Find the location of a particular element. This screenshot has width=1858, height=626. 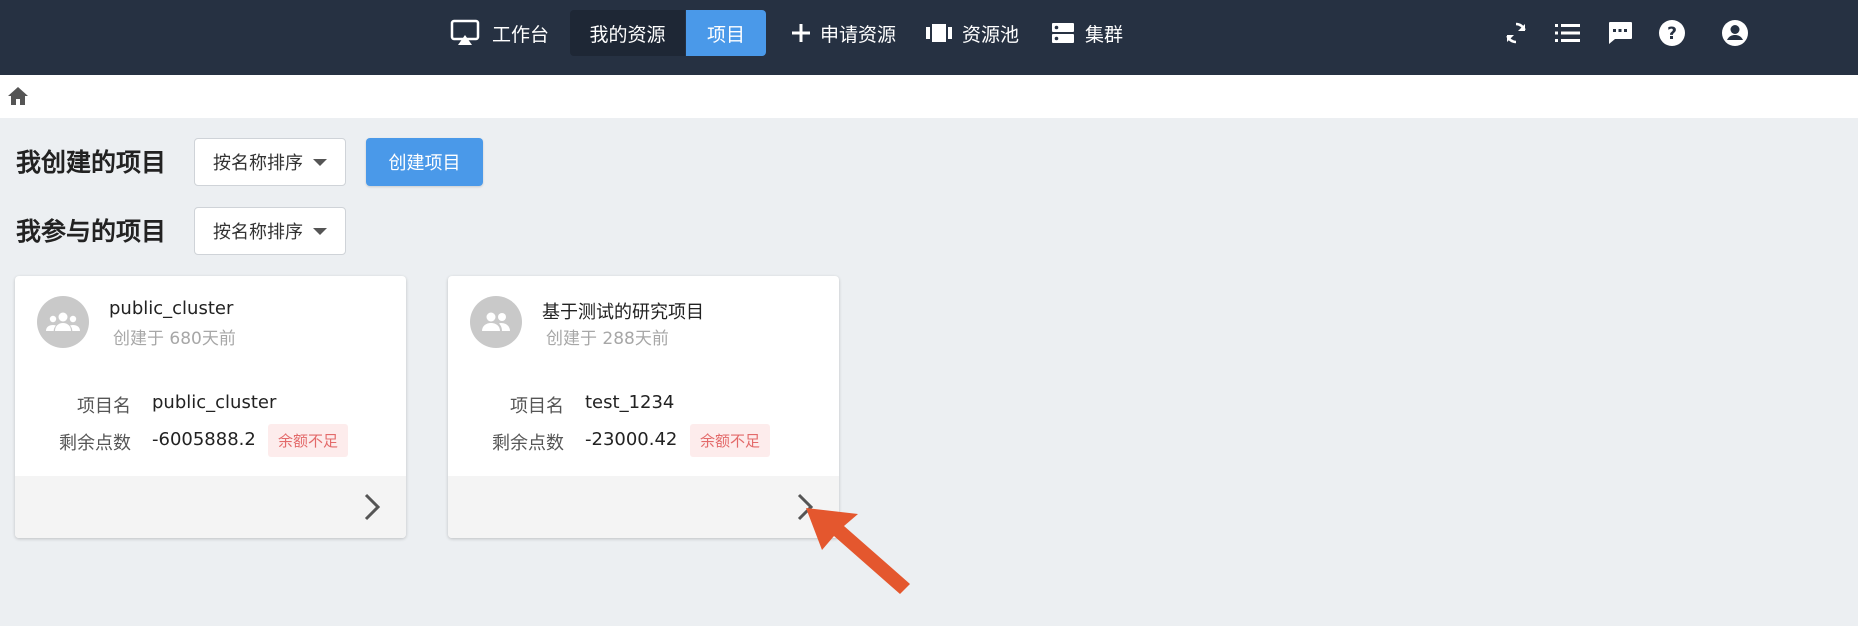

people-icon is located at coordinates (496, 321).